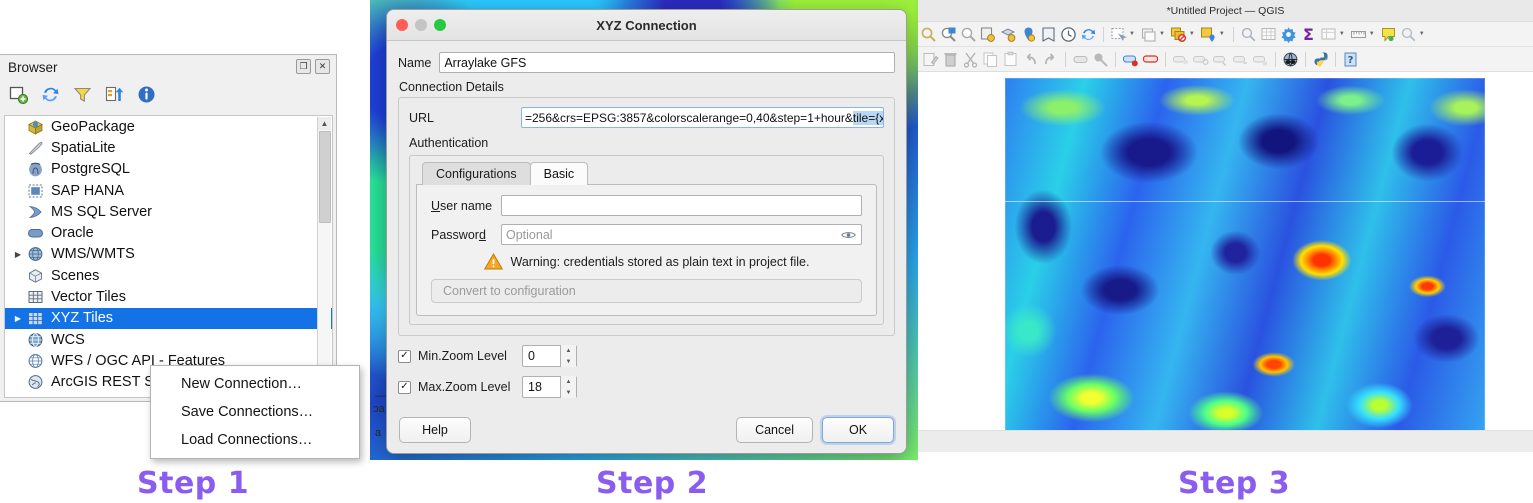 This screenshot has width=1533, height=503. Describe the element at coordinates (168, 296) in the screenshot. I see `tree-item-vector-tiles: Vector Tiles` at that location.